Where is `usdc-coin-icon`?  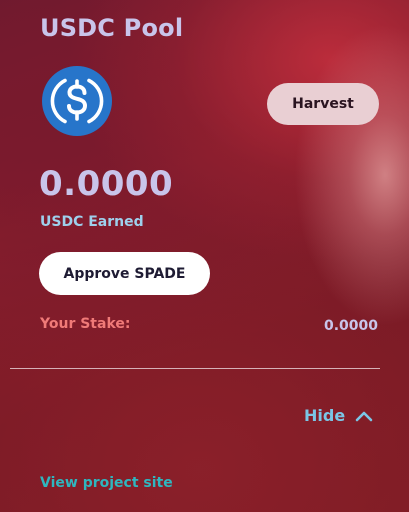
usdc-coin-icon is located at coordinates (77, 101).